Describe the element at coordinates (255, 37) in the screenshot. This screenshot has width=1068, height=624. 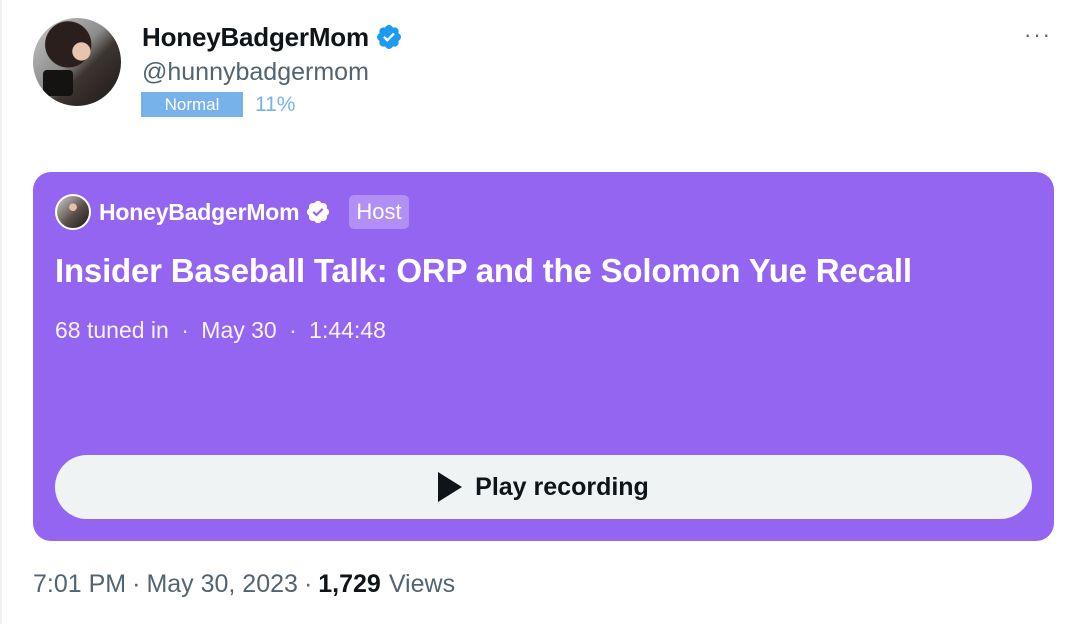
I see `author-display-name: HoneyBadgerMom` at that location.